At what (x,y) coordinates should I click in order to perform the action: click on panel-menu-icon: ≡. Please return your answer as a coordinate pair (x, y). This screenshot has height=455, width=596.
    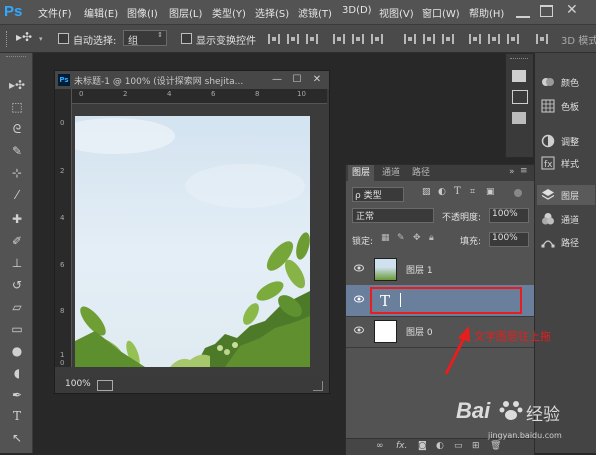
    Looking at the image, I should click on (524, 171).